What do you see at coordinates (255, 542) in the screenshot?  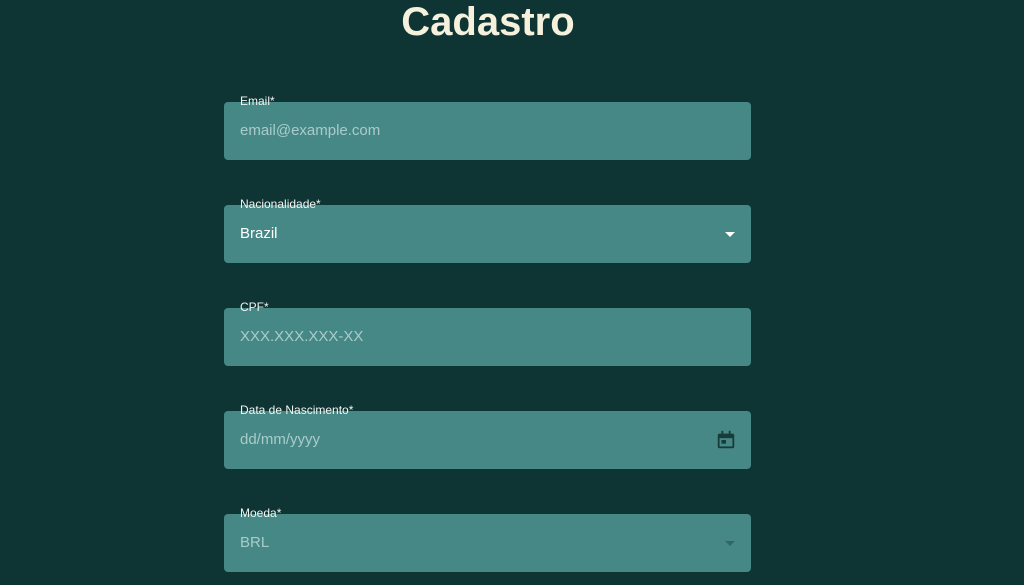 I see `currency-value: BRL` at bounding box center [255, 542].